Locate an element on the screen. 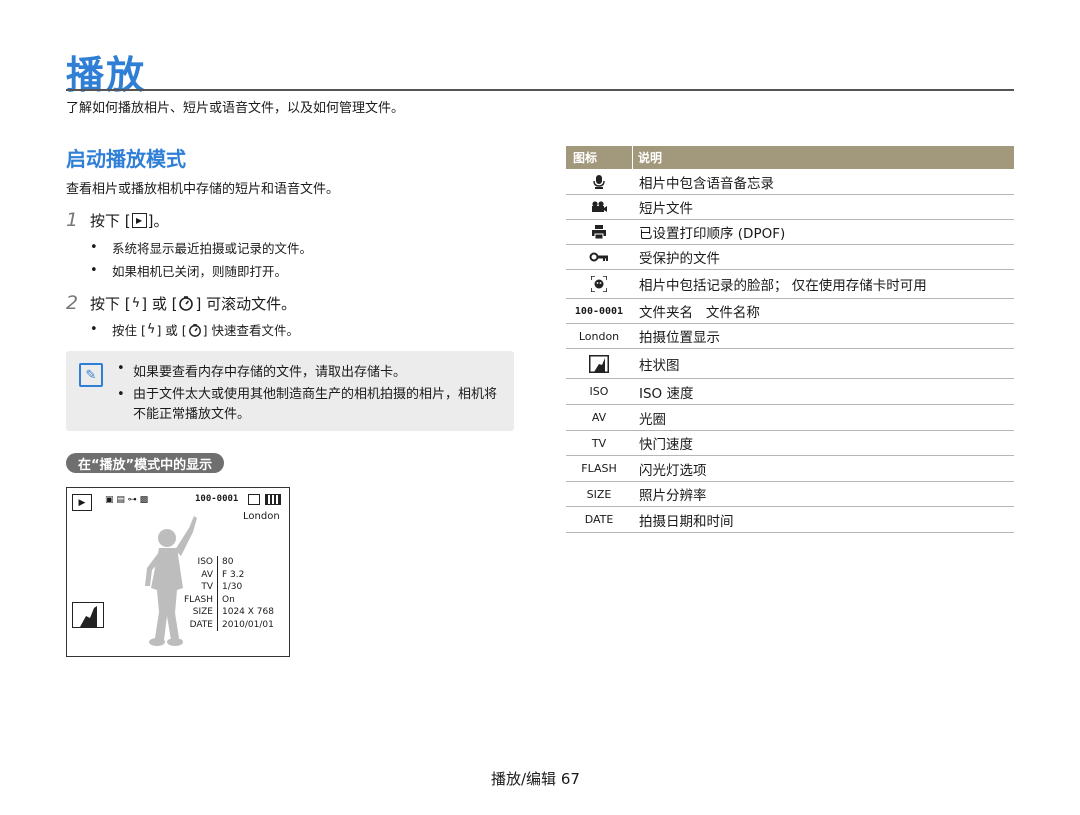 This screenshot has height=815, width=1080. step-number: 2 is located at coordinates (72, 303).